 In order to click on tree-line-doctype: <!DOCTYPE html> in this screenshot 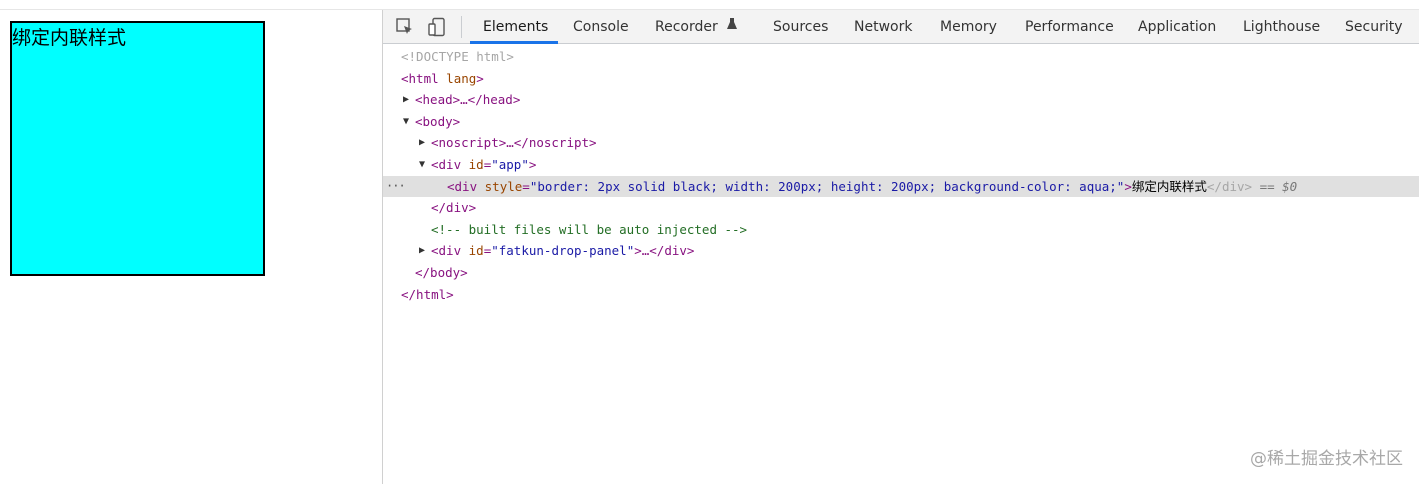, I will do `click(901, 57)`.